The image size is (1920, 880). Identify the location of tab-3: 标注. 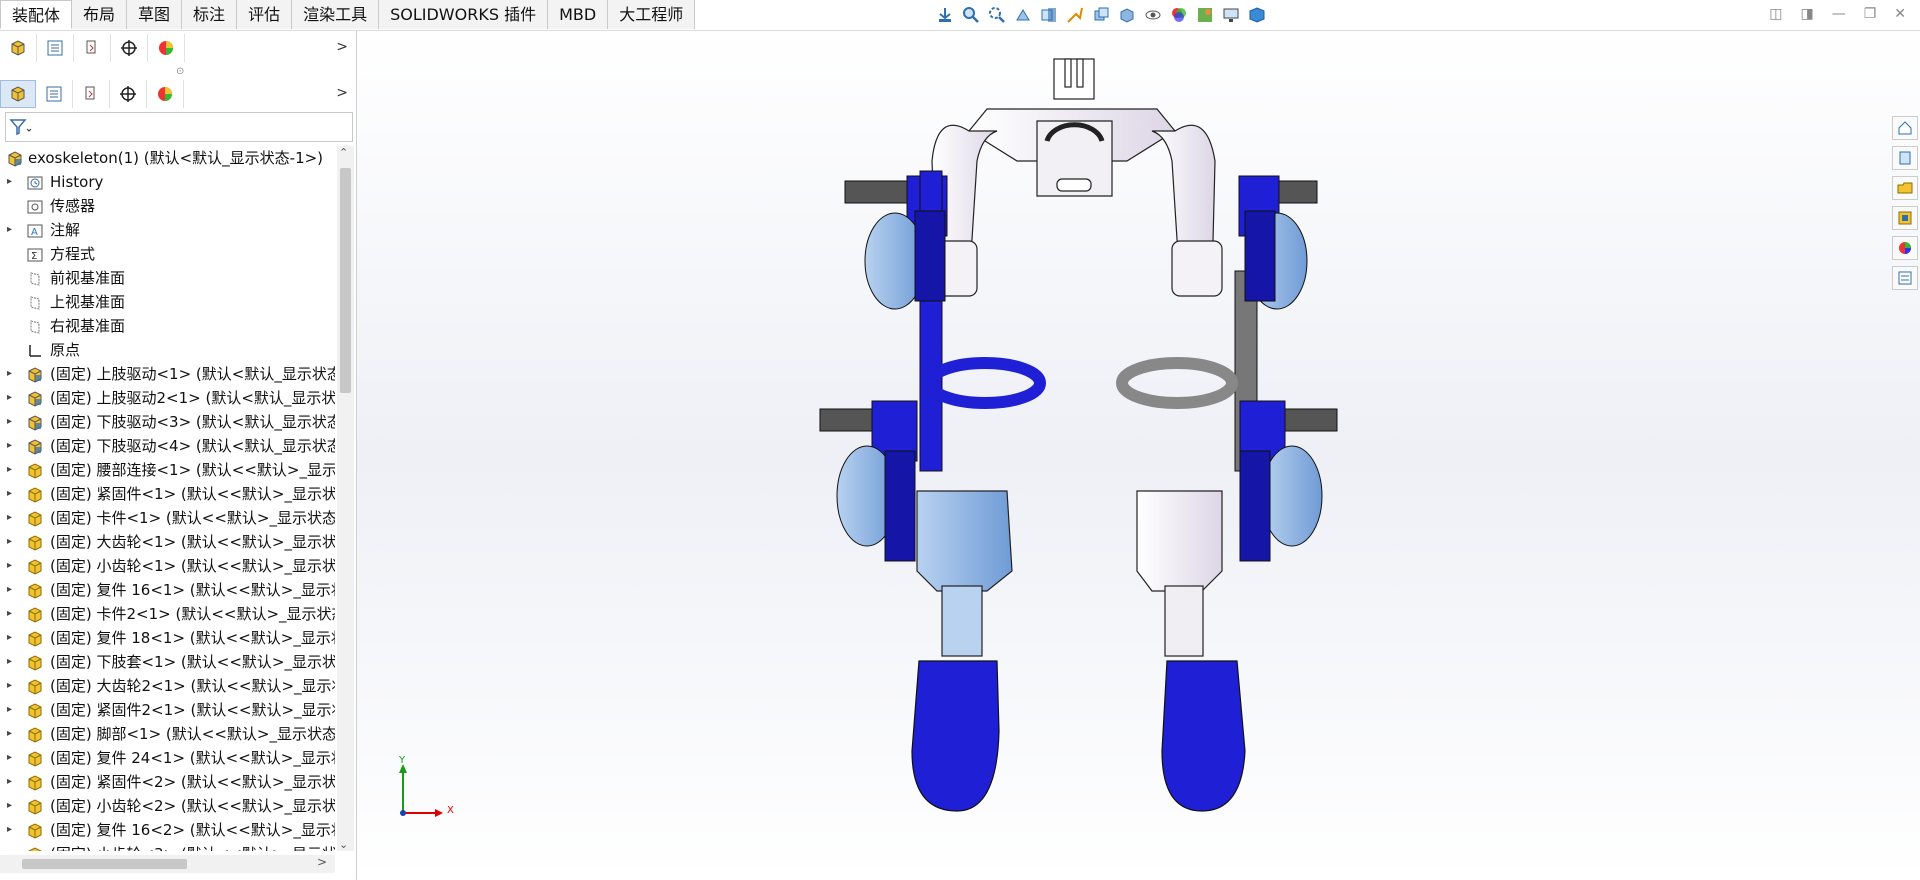
(210, 14).